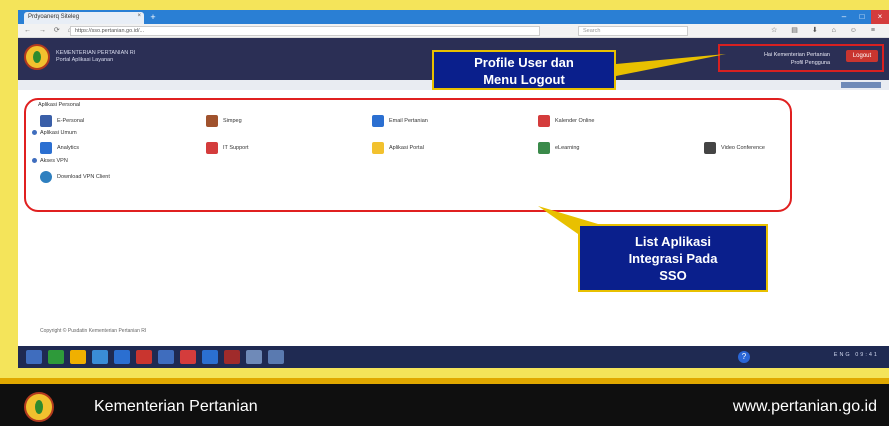 This screenshot has height=426, width=889. Describe the element at coordinates (232, 121) in the screenshot. I see `app-label: Simpeg` at that location.